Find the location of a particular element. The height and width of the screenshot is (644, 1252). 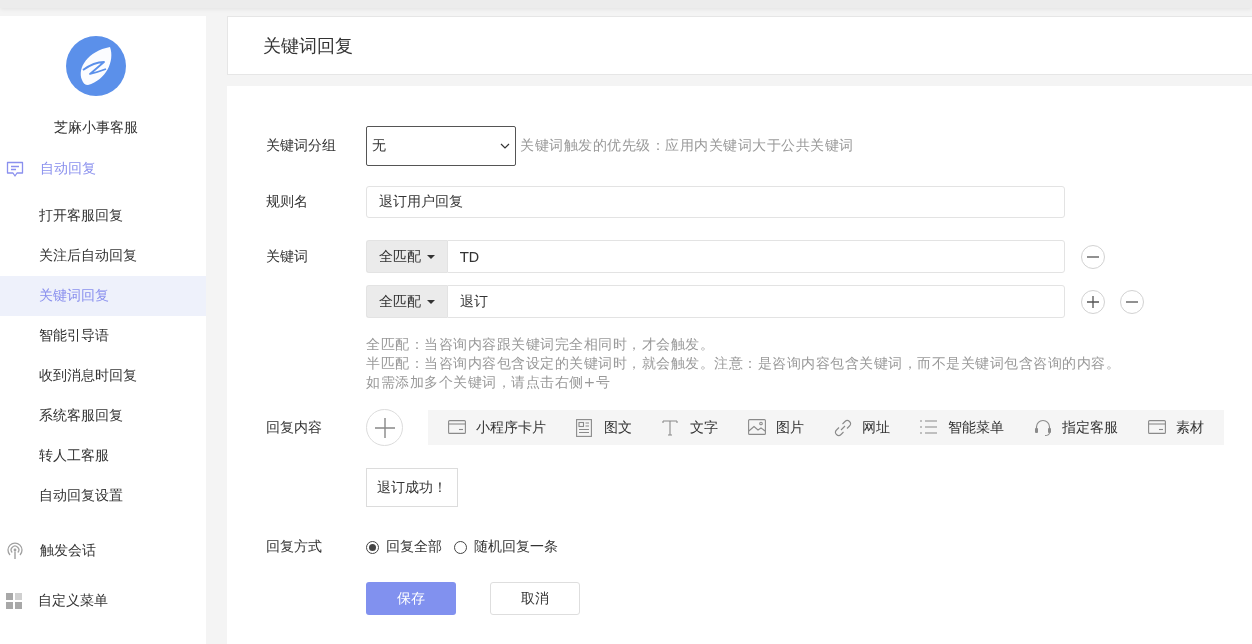

reply-type-button: 图片 is located at coordinates (776, 427).